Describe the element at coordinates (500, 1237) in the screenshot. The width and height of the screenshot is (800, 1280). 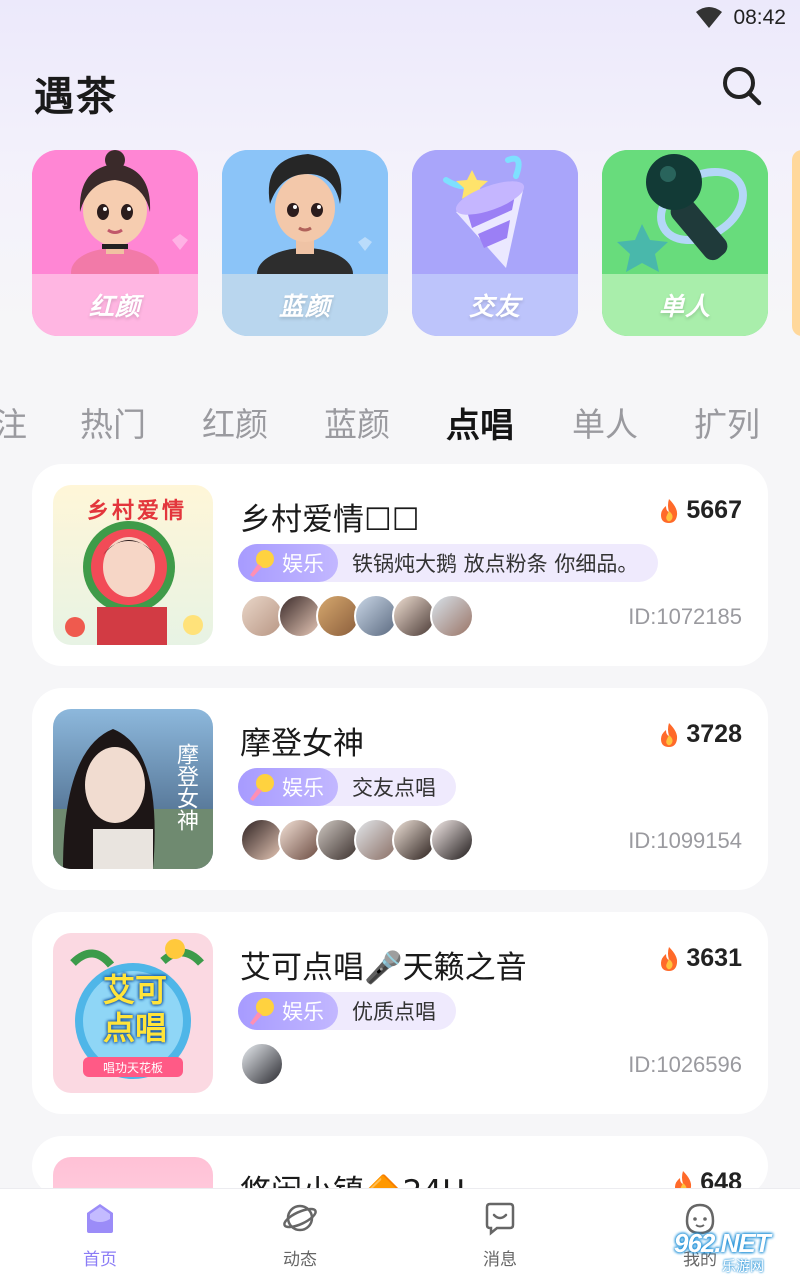
I see `nav-messages: 消息` at that location.